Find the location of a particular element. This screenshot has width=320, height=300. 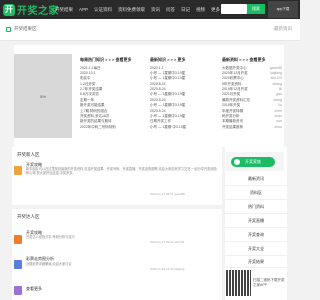

site-logo: 开 开奖之家 is located at coordinates (31, 9).